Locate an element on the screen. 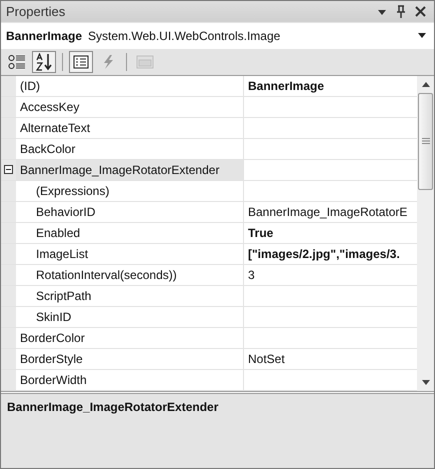 The width and height of the screenshot is (435, 469). property-name: BackColor is located at coordinates (48, 149).